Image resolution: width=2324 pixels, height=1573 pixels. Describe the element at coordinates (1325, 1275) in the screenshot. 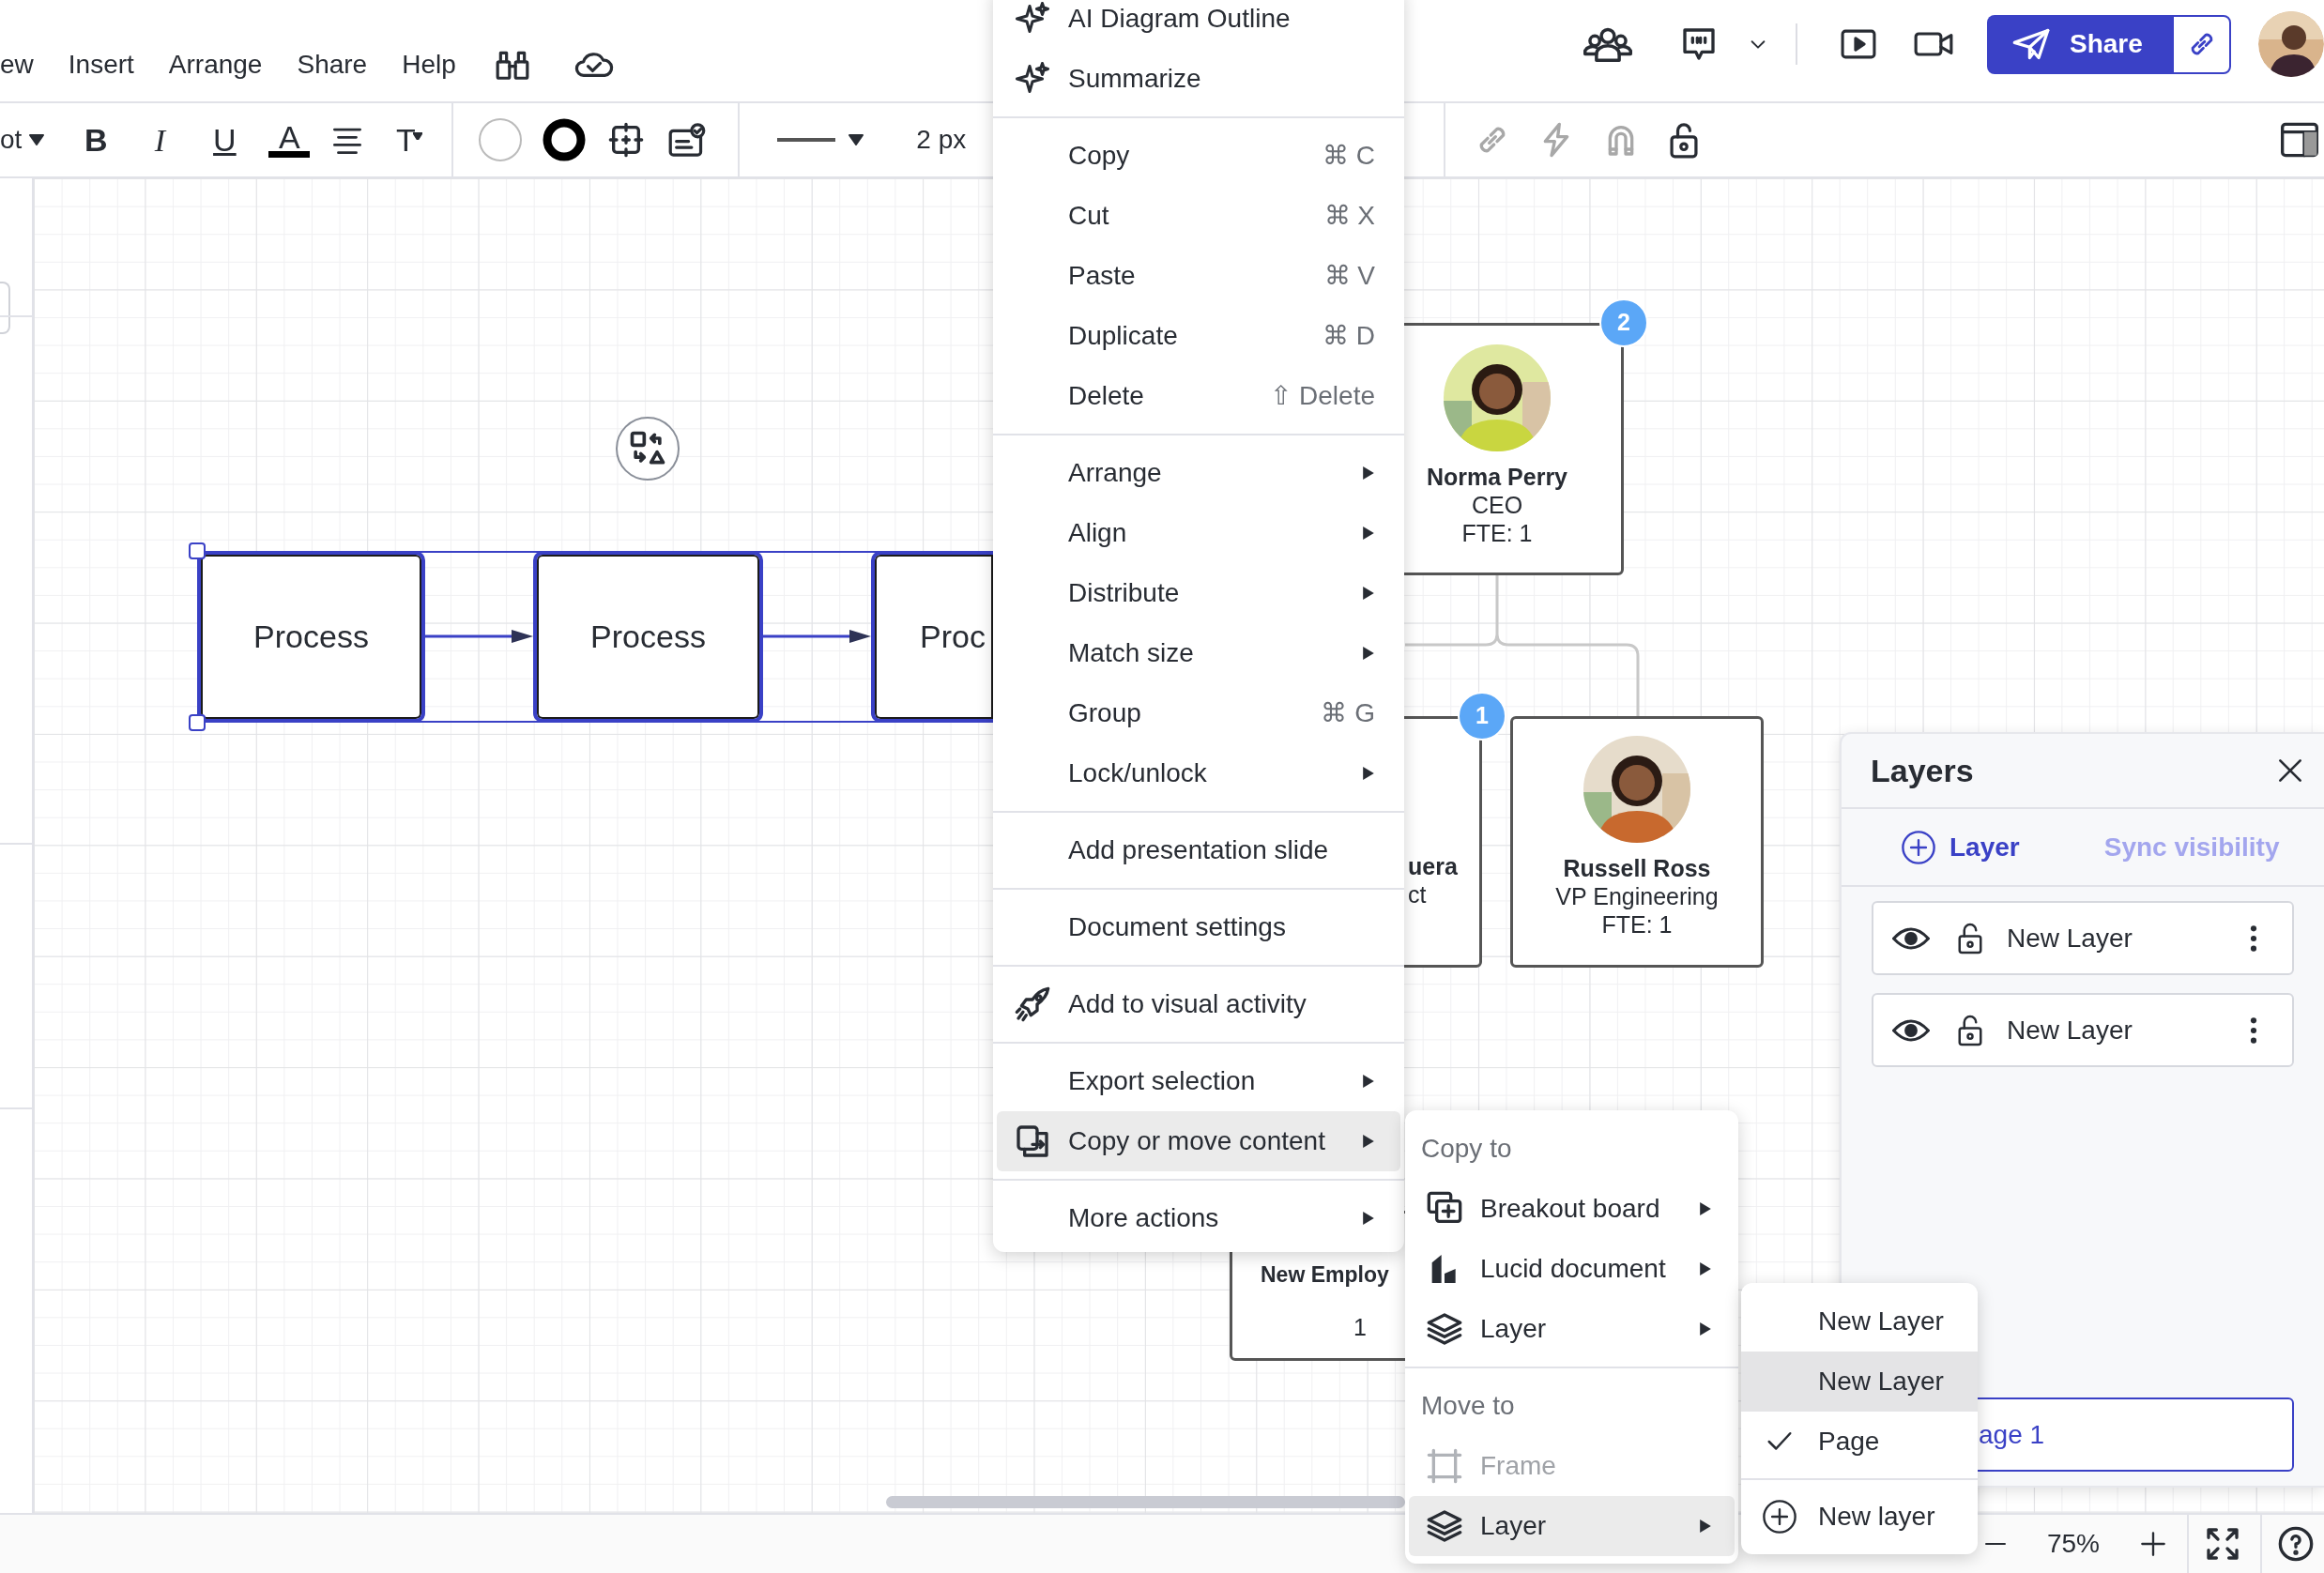

I see `person-name: New Employ` at that location.